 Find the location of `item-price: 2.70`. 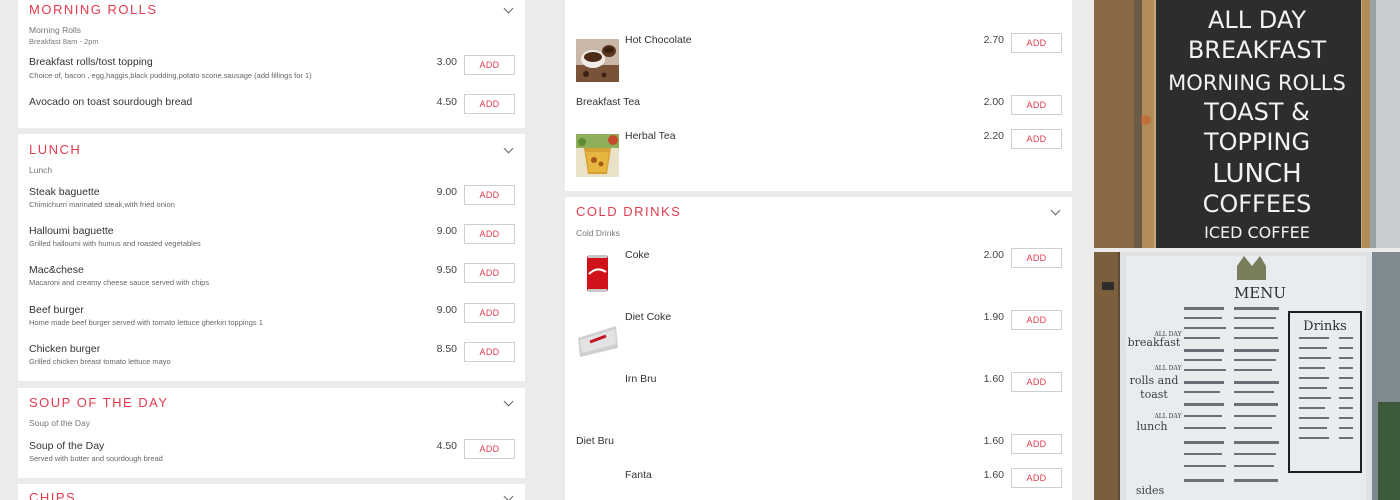

item-price: 2.70 is located at coordinates (993, 40).